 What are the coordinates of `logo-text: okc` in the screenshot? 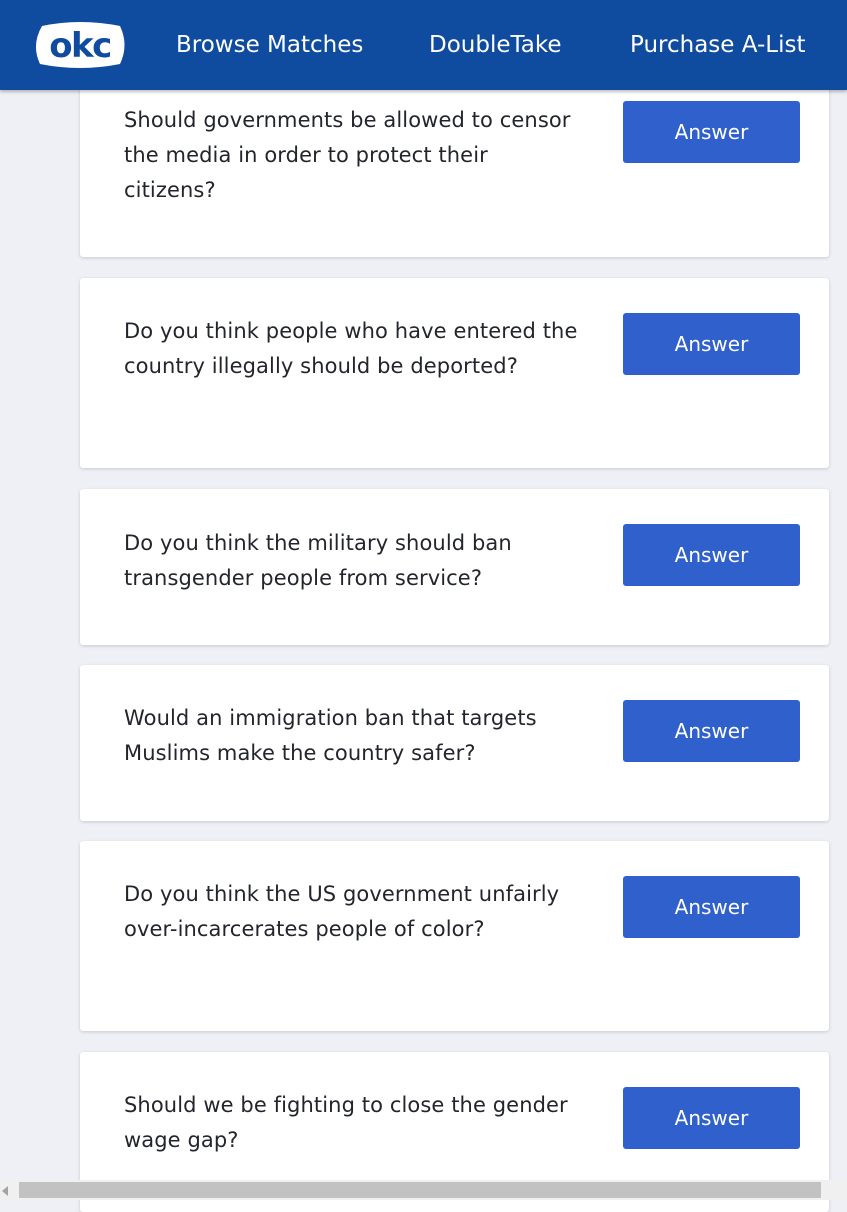 It's located at (80, 46).